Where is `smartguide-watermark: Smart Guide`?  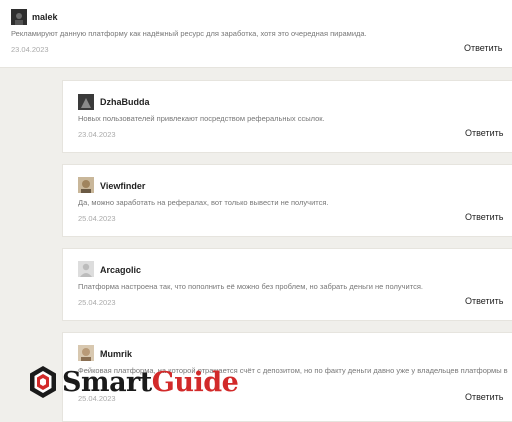
smartguide-watermark: Smart Guide is located at coordinates (133, 382).